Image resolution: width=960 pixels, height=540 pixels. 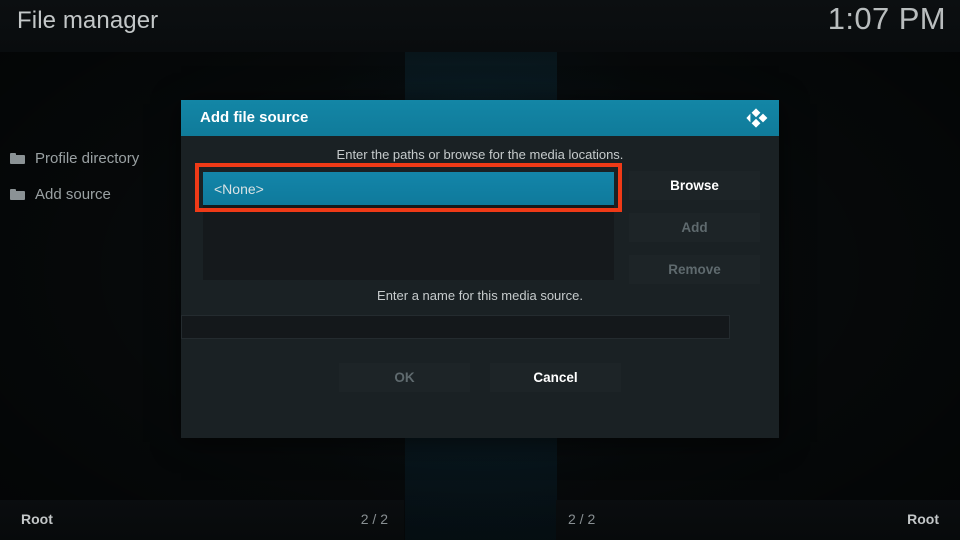 What do you see at coordinates (480, 295) in the screenshot?
I see `dialog-hint-name: Enter a name for this media source.` at bounding box center [480, 295].